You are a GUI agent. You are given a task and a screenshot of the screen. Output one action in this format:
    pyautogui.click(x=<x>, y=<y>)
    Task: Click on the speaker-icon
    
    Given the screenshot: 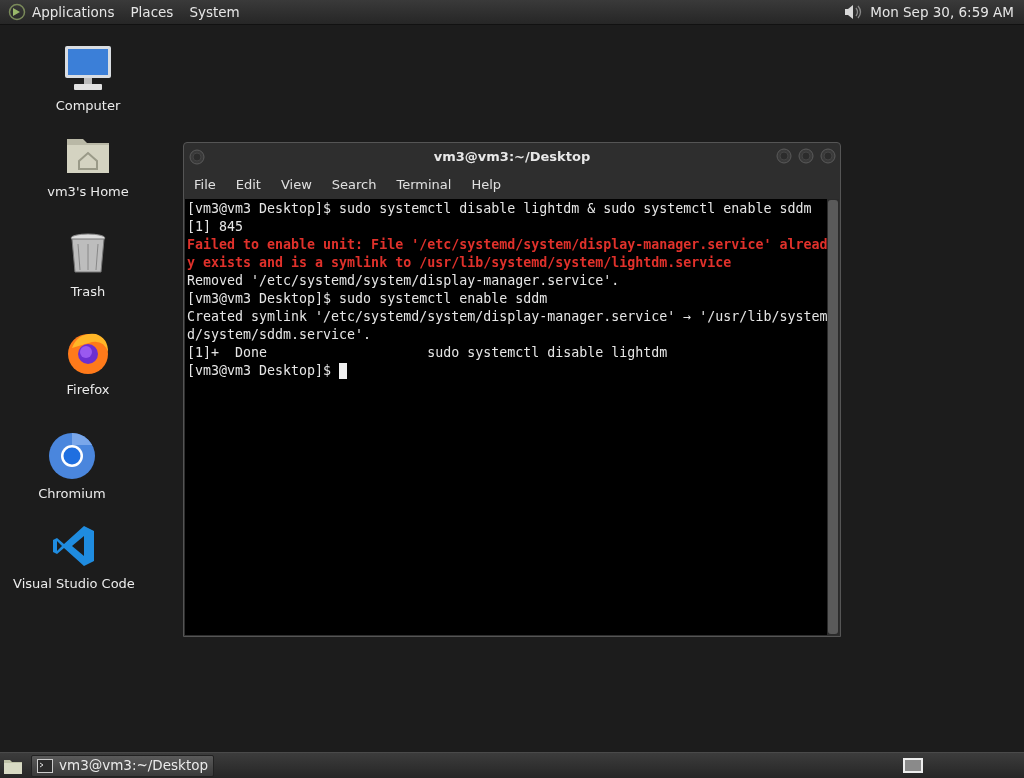 What is the action you would take?
    pyautogui.click(x=852, y=12)
    